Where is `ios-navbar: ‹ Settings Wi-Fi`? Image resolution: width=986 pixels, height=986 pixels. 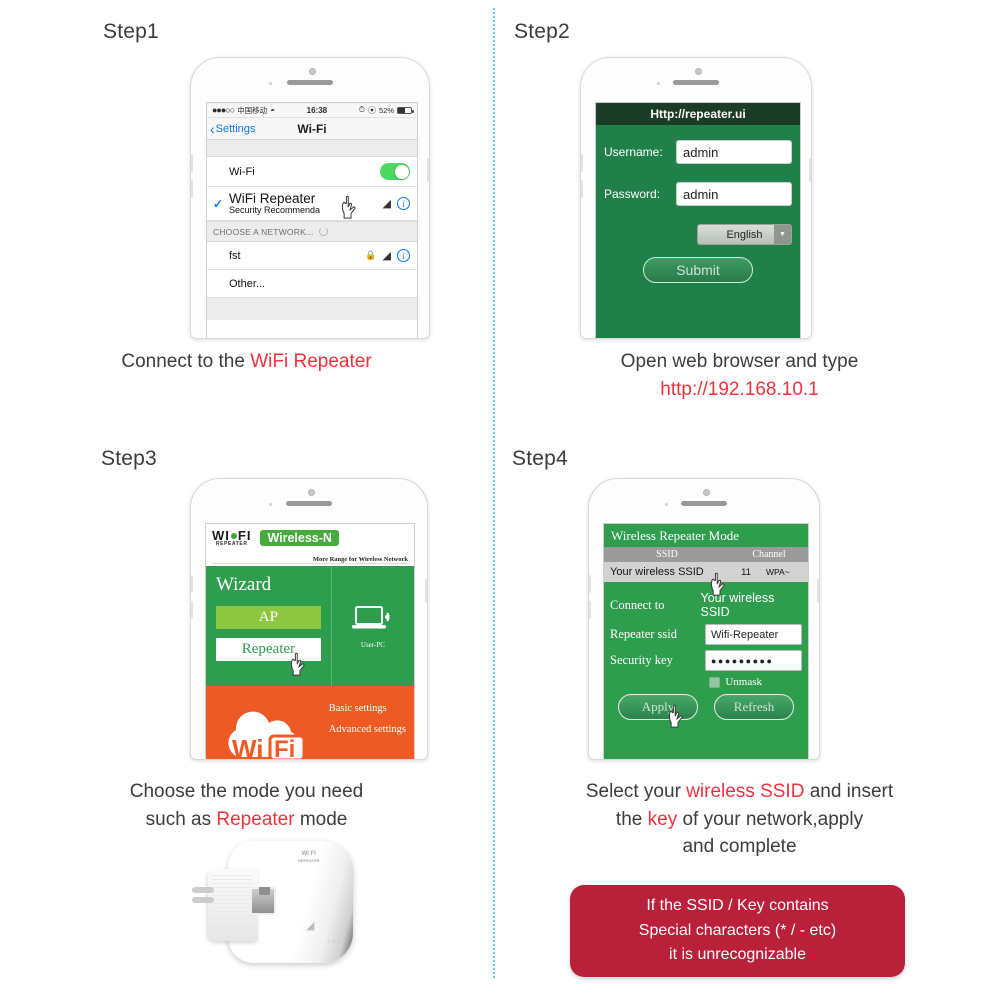
ios-navbar: ‹ Settings Wi-Fi is located at coordinates (312, 129).